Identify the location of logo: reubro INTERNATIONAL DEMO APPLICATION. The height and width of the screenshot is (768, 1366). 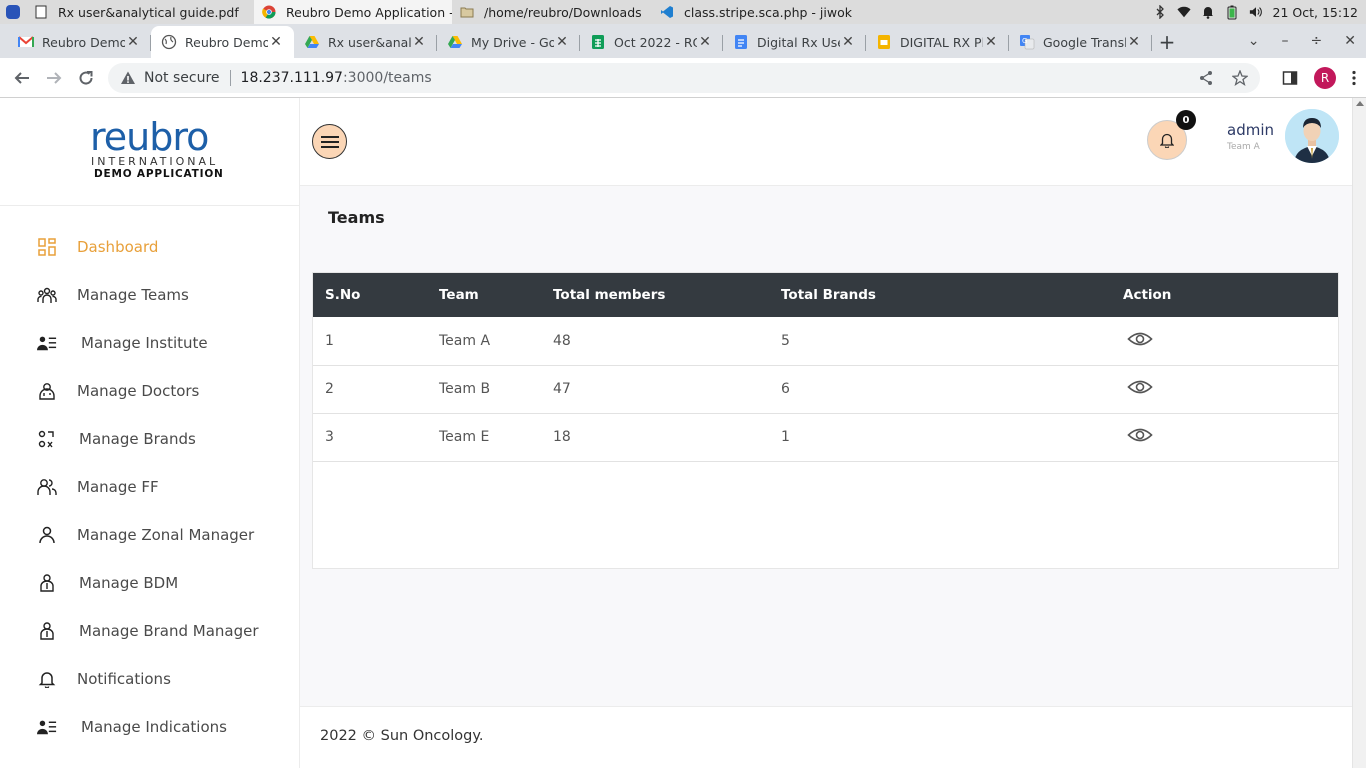
(150, 152).